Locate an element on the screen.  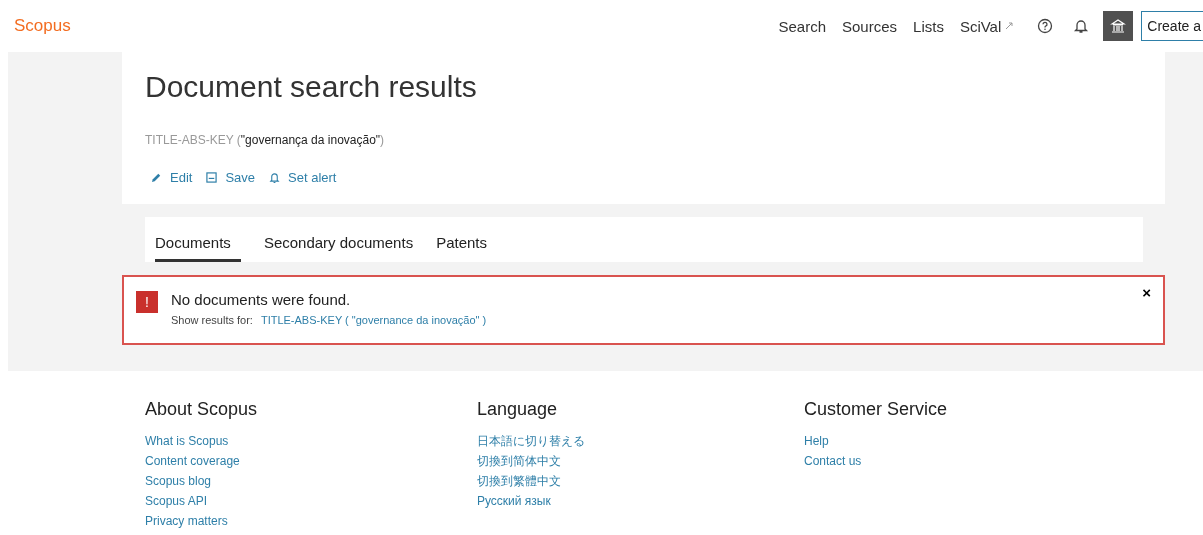
close-button: × is located at coordinates (1146, 292).